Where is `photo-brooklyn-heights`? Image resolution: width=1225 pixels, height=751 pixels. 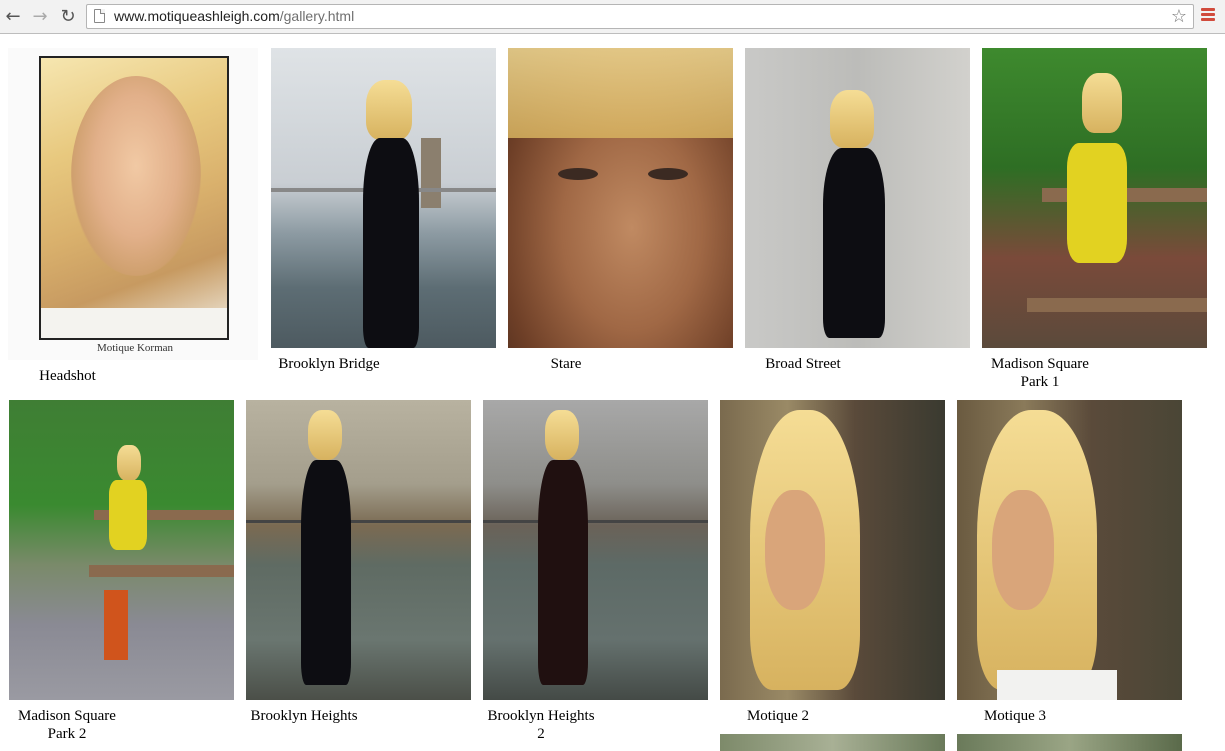
photo-brooklyn-heights is located at coordinates (358, 550).